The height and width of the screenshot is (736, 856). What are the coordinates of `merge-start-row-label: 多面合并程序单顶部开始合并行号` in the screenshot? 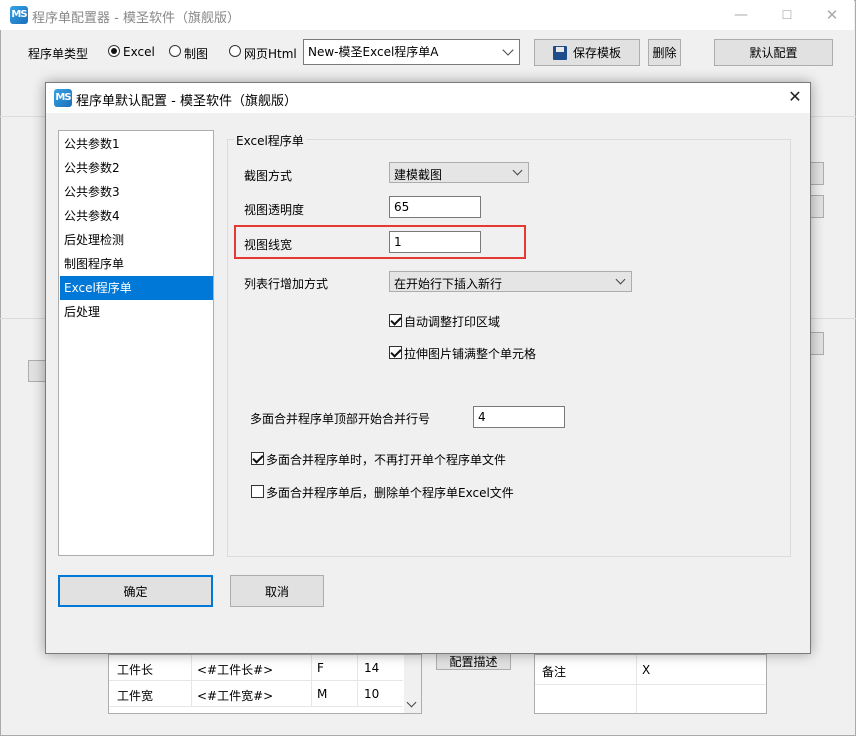 It's located at (340, 419).